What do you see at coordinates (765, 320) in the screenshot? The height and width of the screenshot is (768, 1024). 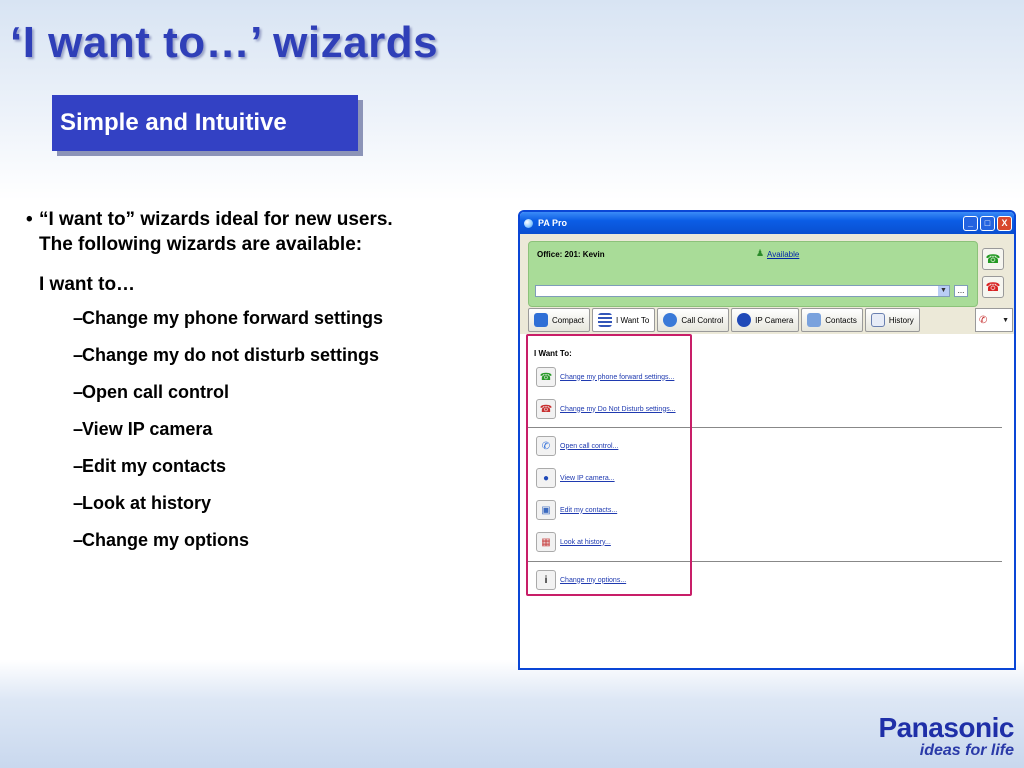 I see `tab-ip-camera: IP Camera` at bounding box center [765, 320].